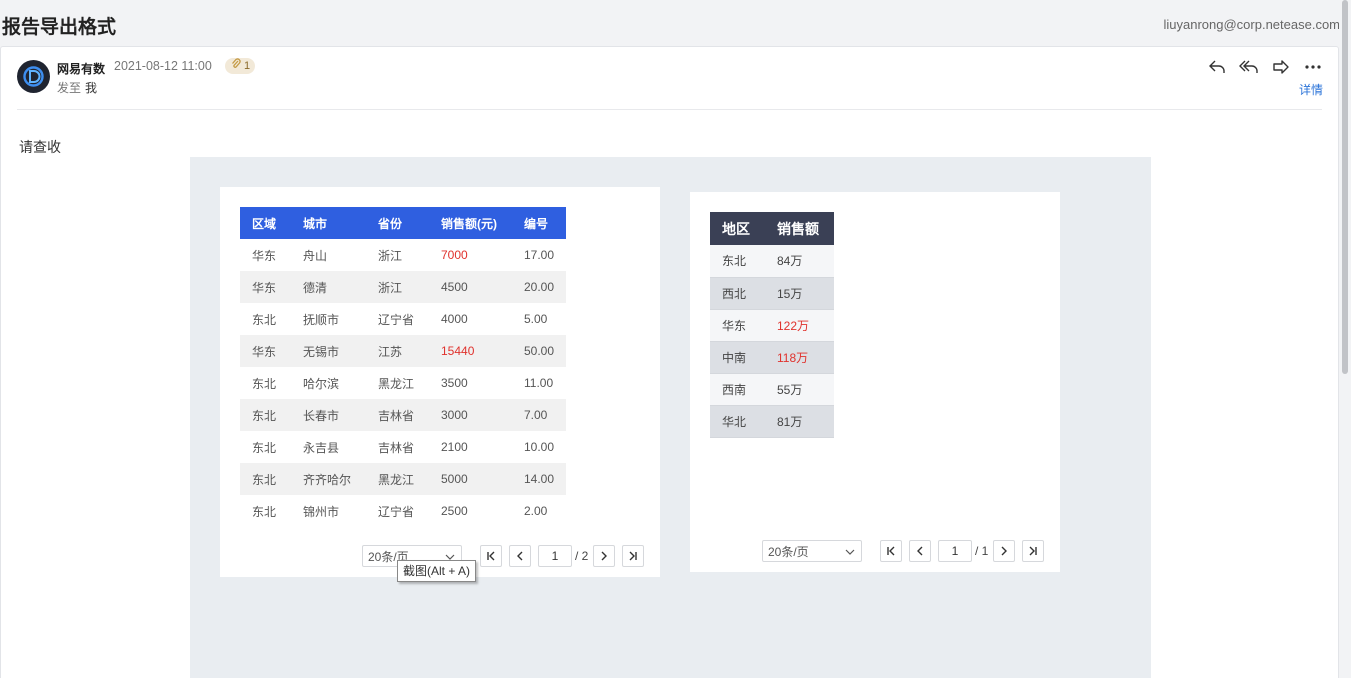 This screenshot has height=678, width=1351. I want to click on page-size-value: 20条/页, so click(788, 551).